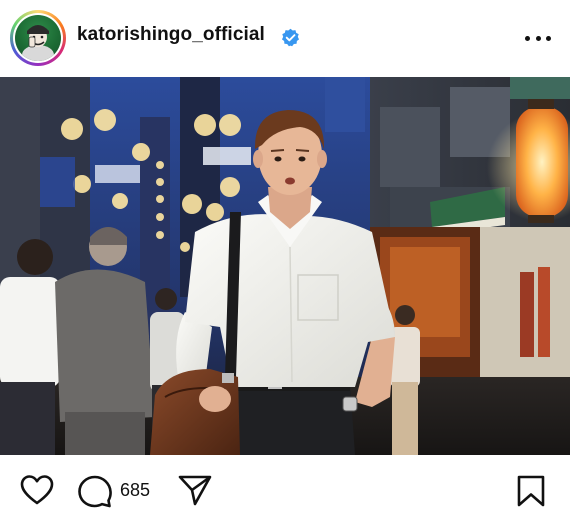  What do you see at coordinates (531, 491) in the screenshot?
I see `bookmark-icon` at bounding box center [531, 491].